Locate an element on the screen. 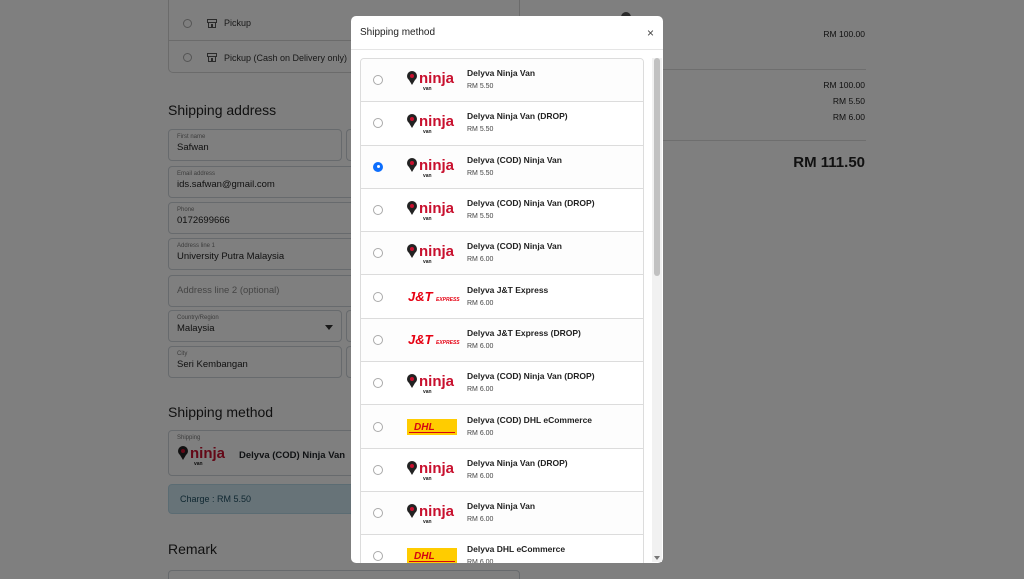 Image resolution: width=1024 pixels, height=579 pixels. shipping-option: ninja van Delyva (COD) Ninja Van RM 6.00 is located at coordinates (502, 254).